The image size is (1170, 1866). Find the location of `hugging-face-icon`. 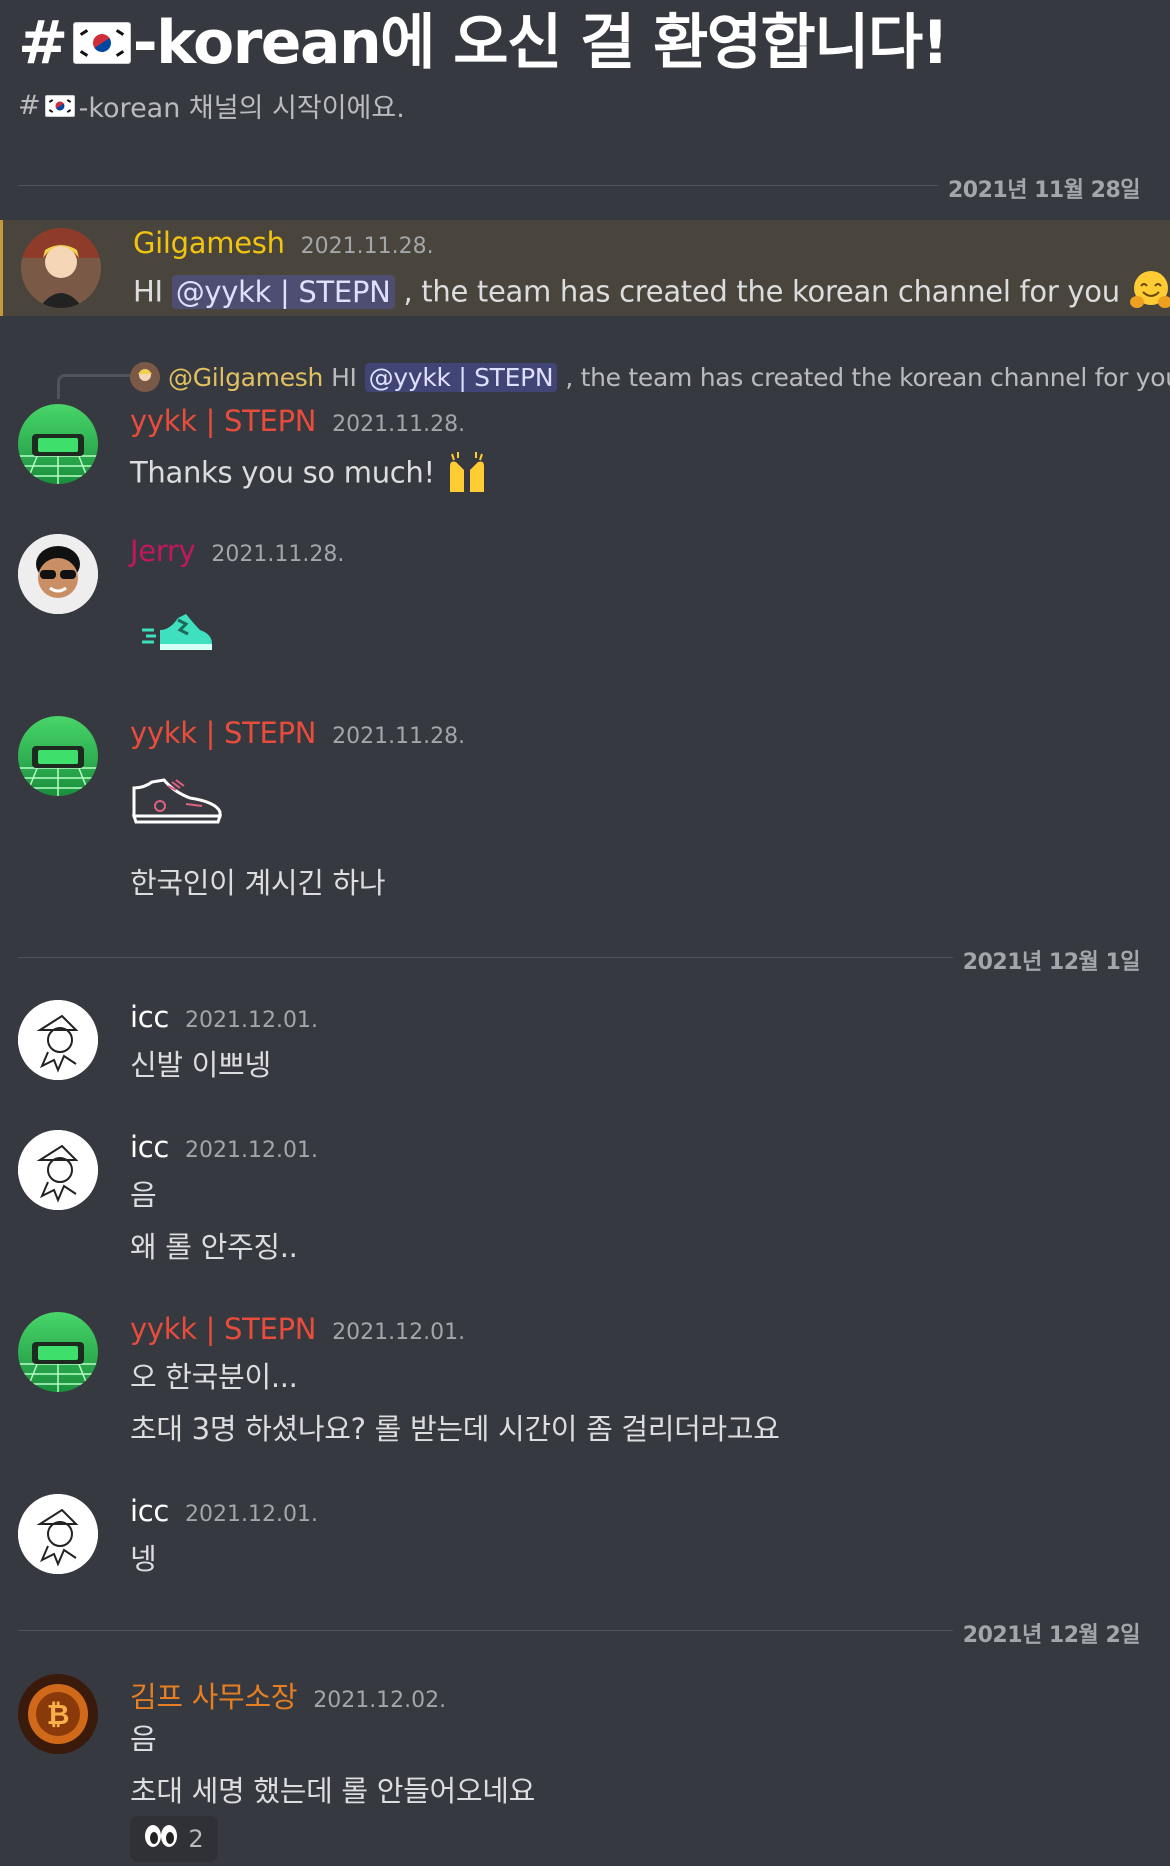

hugging-face-icon is located at coordinates (1149, 293).